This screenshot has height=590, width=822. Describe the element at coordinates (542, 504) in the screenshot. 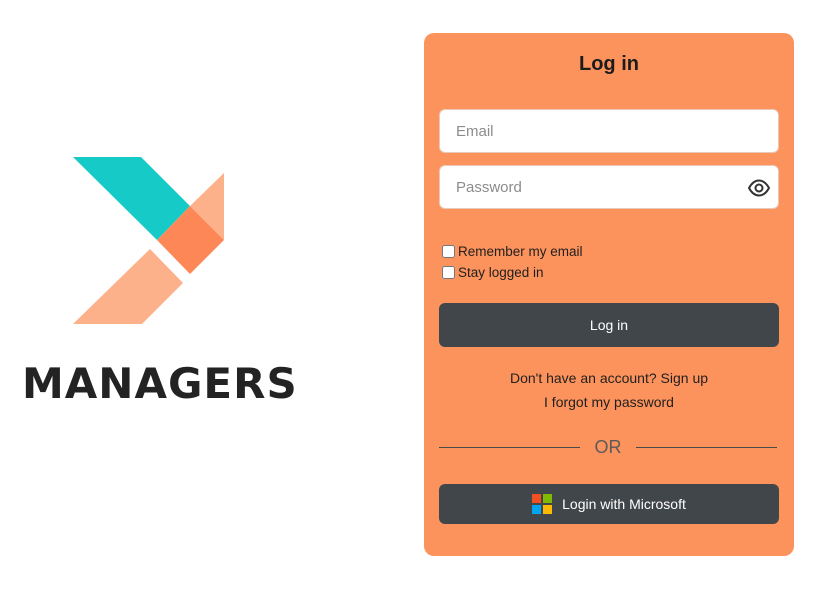

I see `microsoft-logo-icon` at that location.